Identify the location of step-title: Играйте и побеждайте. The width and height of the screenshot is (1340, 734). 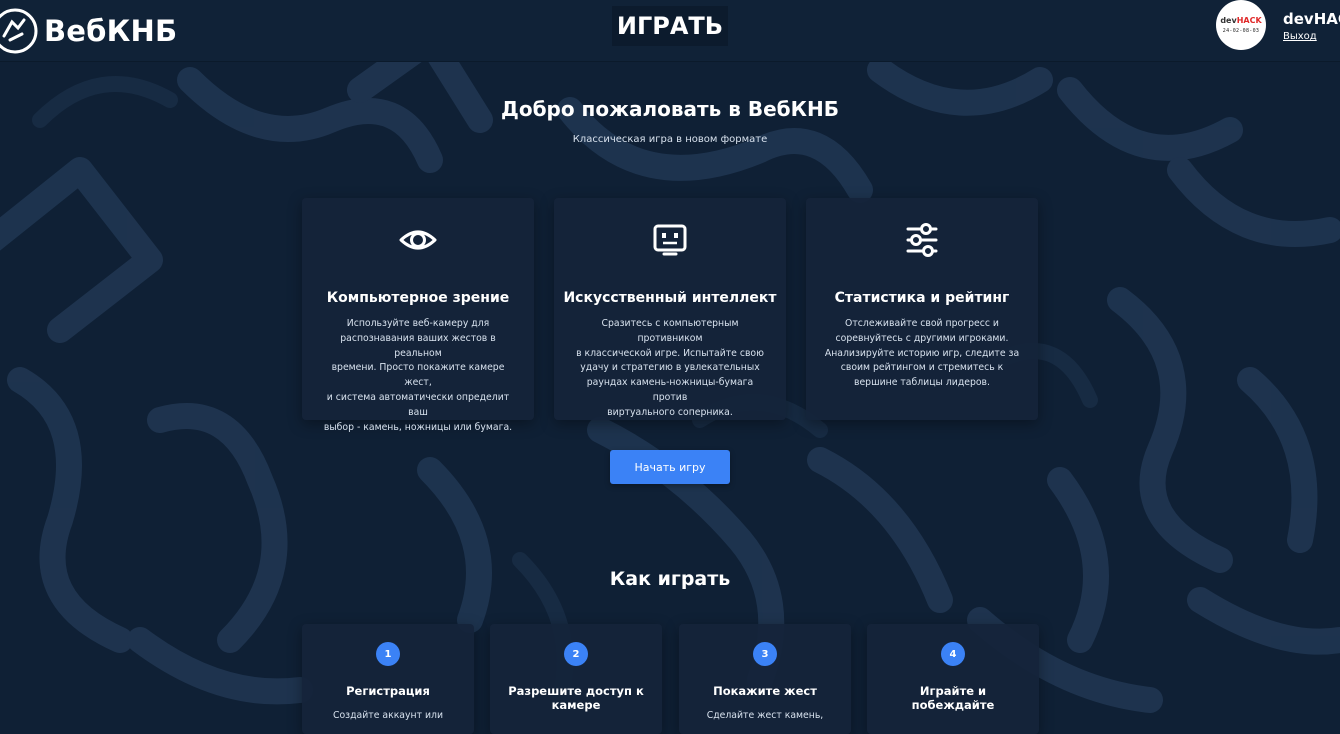
(953, 698).